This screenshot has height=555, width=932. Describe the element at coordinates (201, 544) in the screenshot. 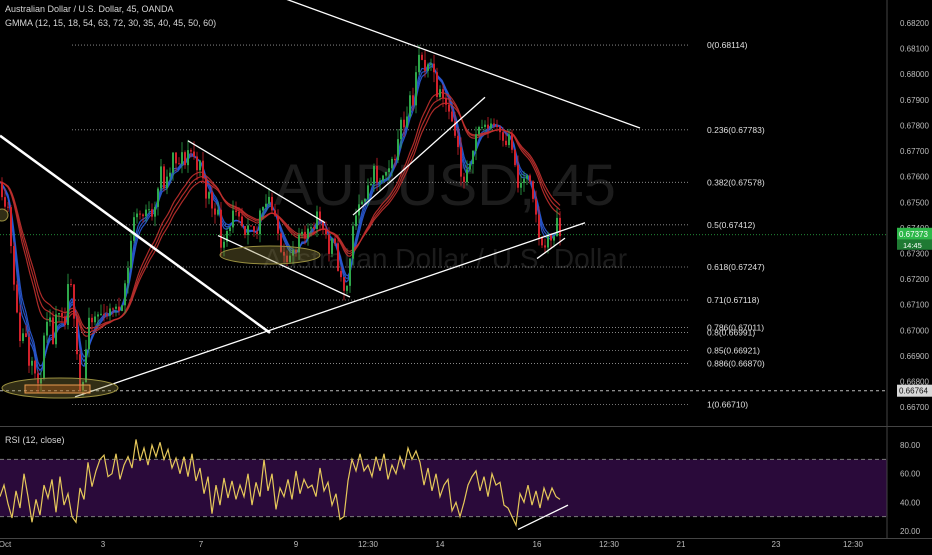

I see `x-tick-label: 7` at that location.